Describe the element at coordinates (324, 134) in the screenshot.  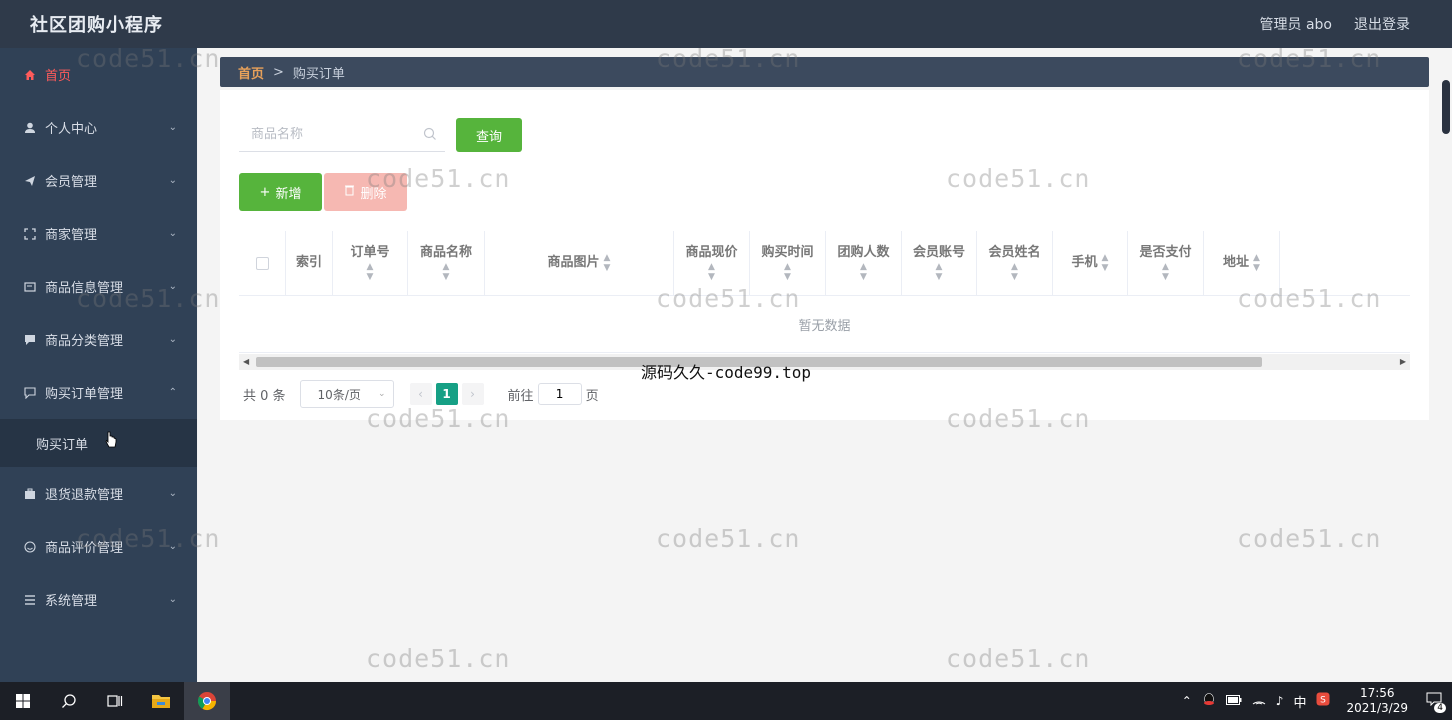
I see `product-name-search-input` at that location.